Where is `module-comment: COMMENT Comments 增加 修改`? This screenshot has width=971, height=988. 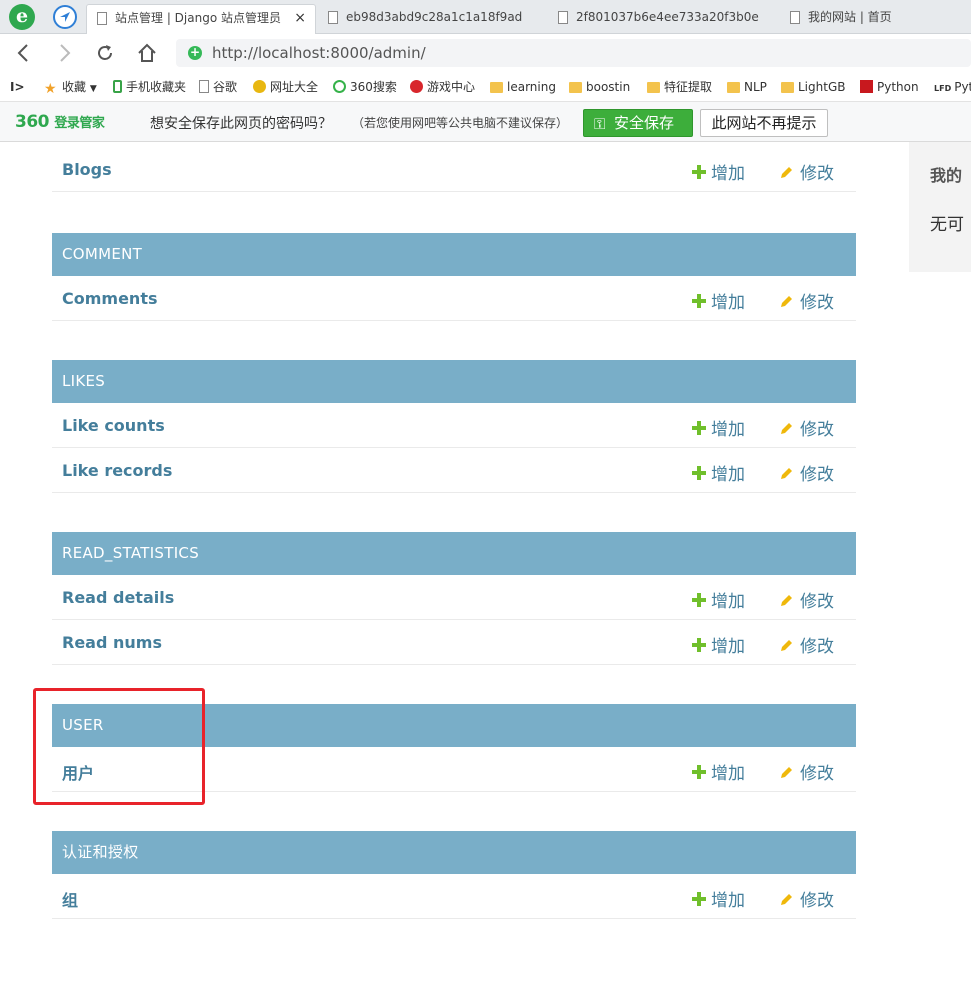
module-comment: COMMENT Comments 增加 修改 is located at coordinates (454, 277).